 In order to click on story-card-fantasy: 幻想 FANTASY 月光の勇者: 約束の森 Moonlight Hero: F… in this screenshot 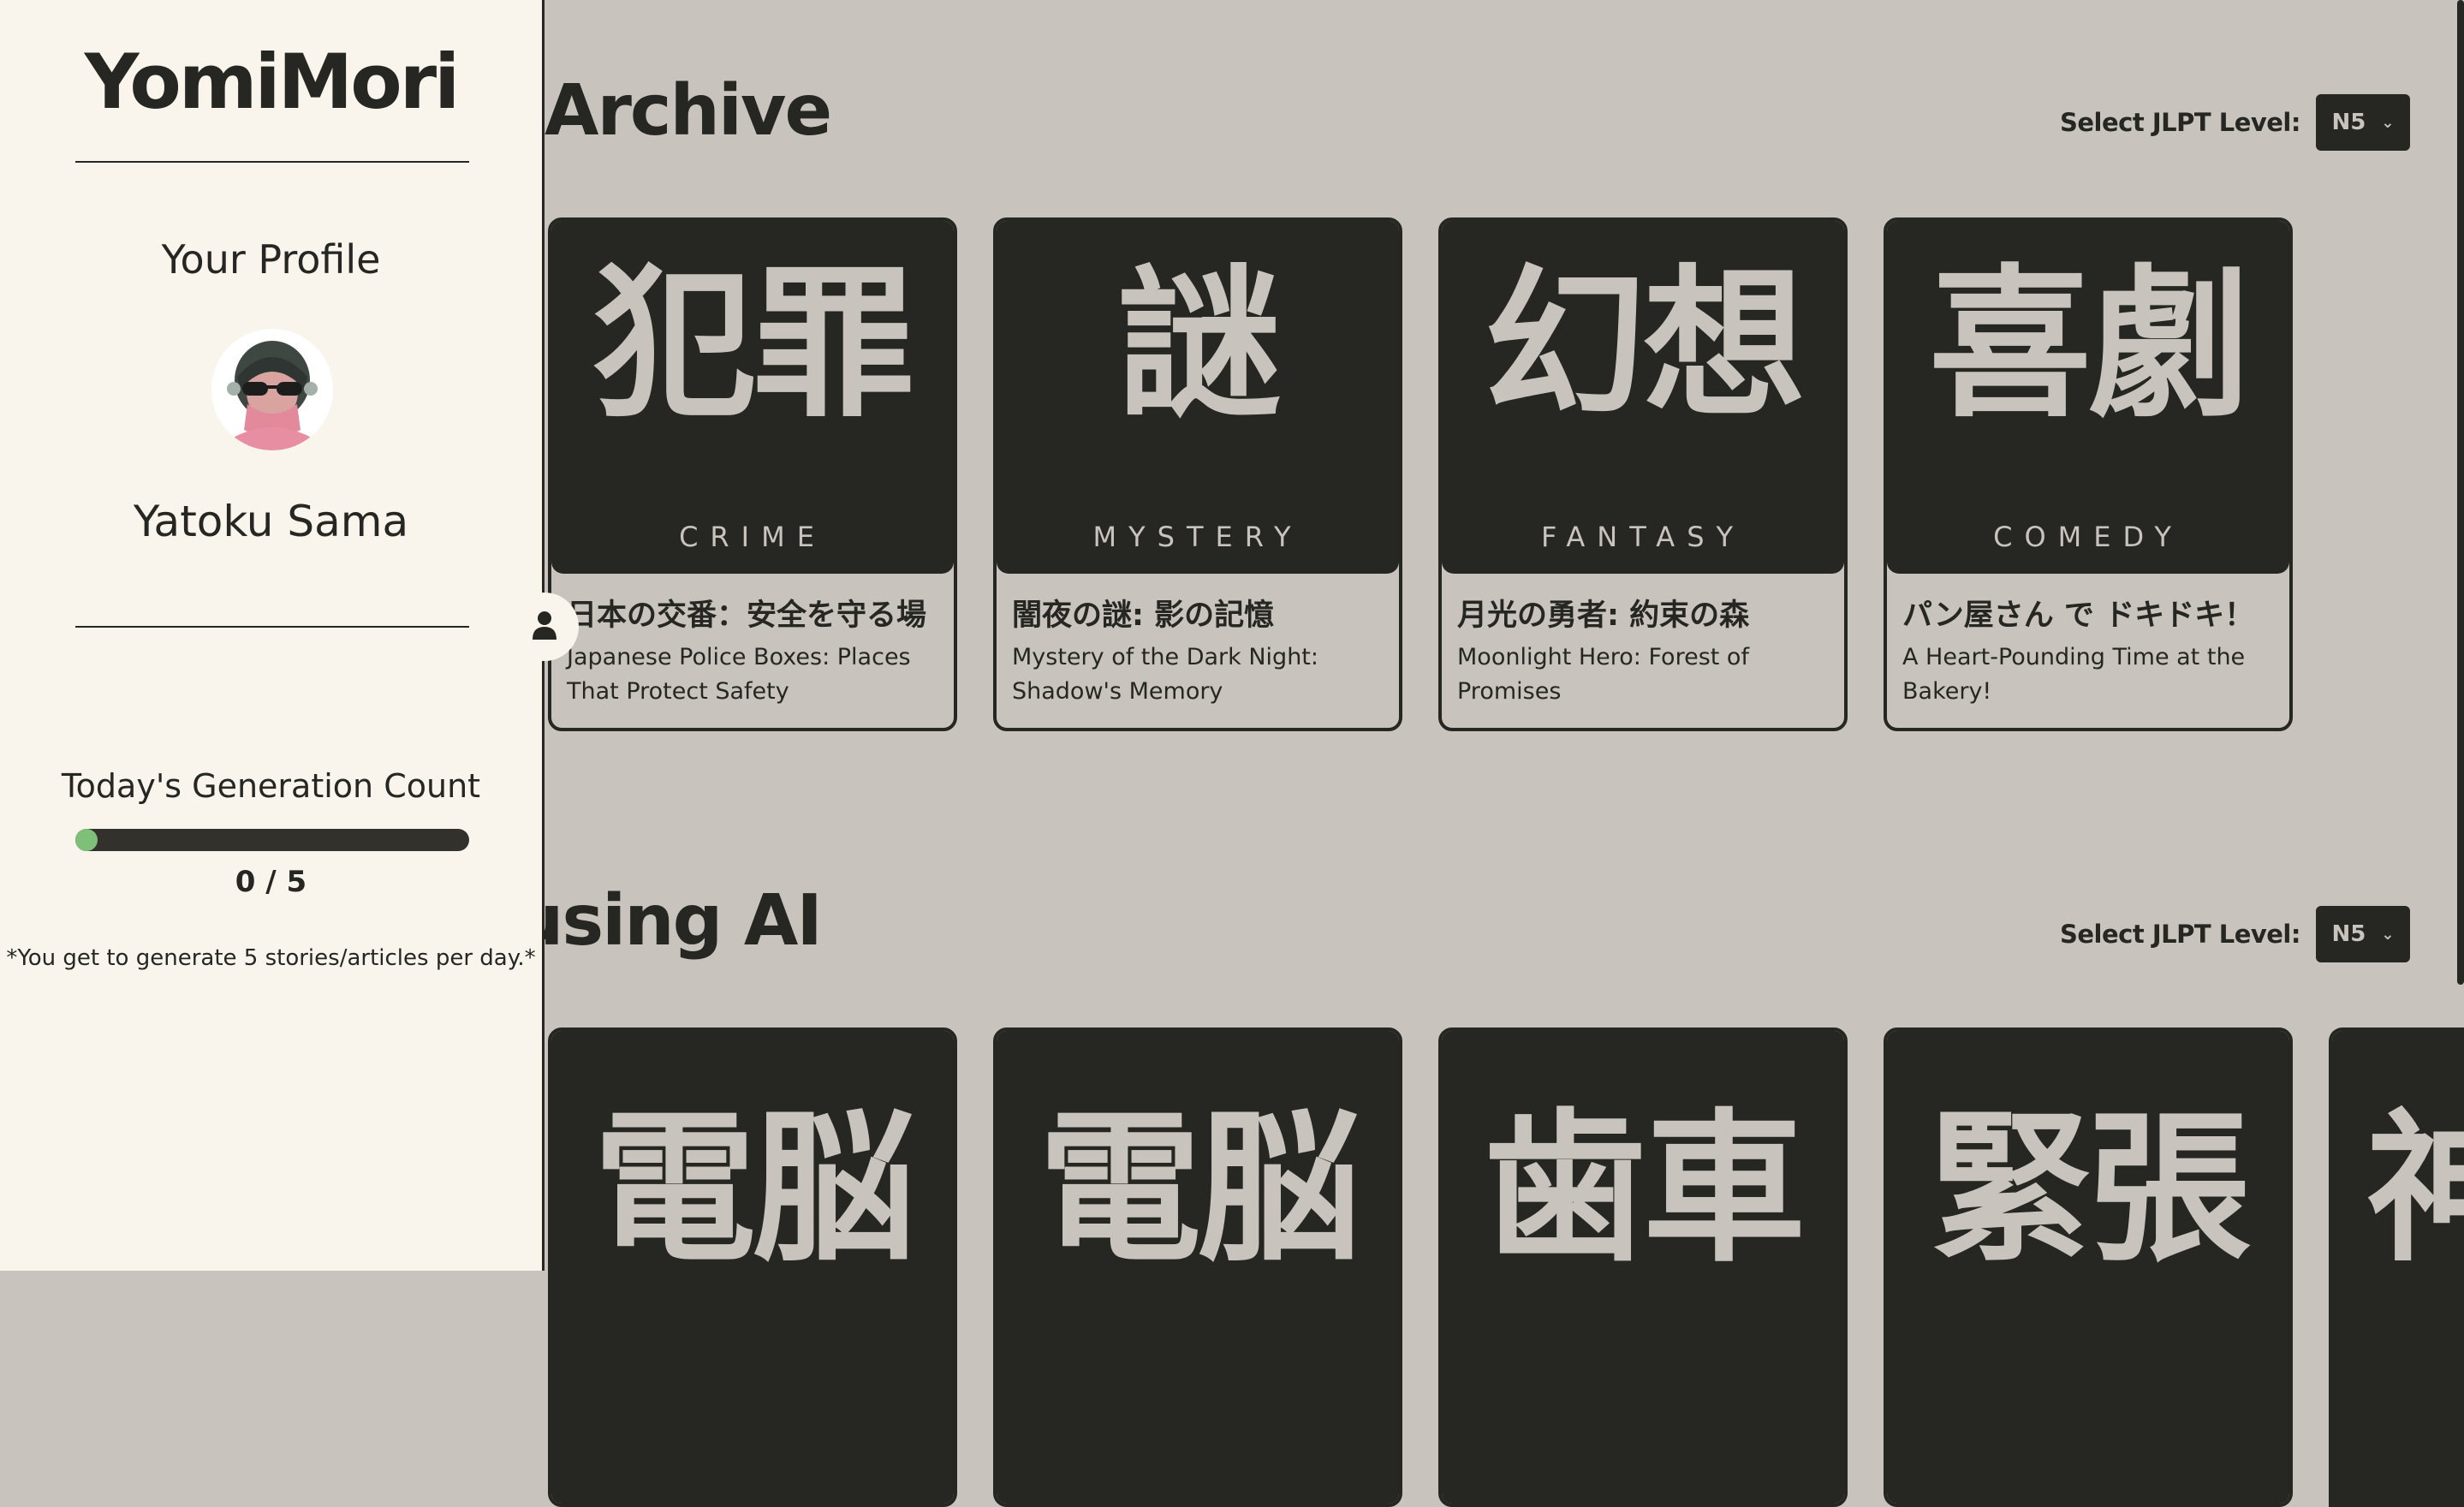, I will do `click(1643, 474)`.